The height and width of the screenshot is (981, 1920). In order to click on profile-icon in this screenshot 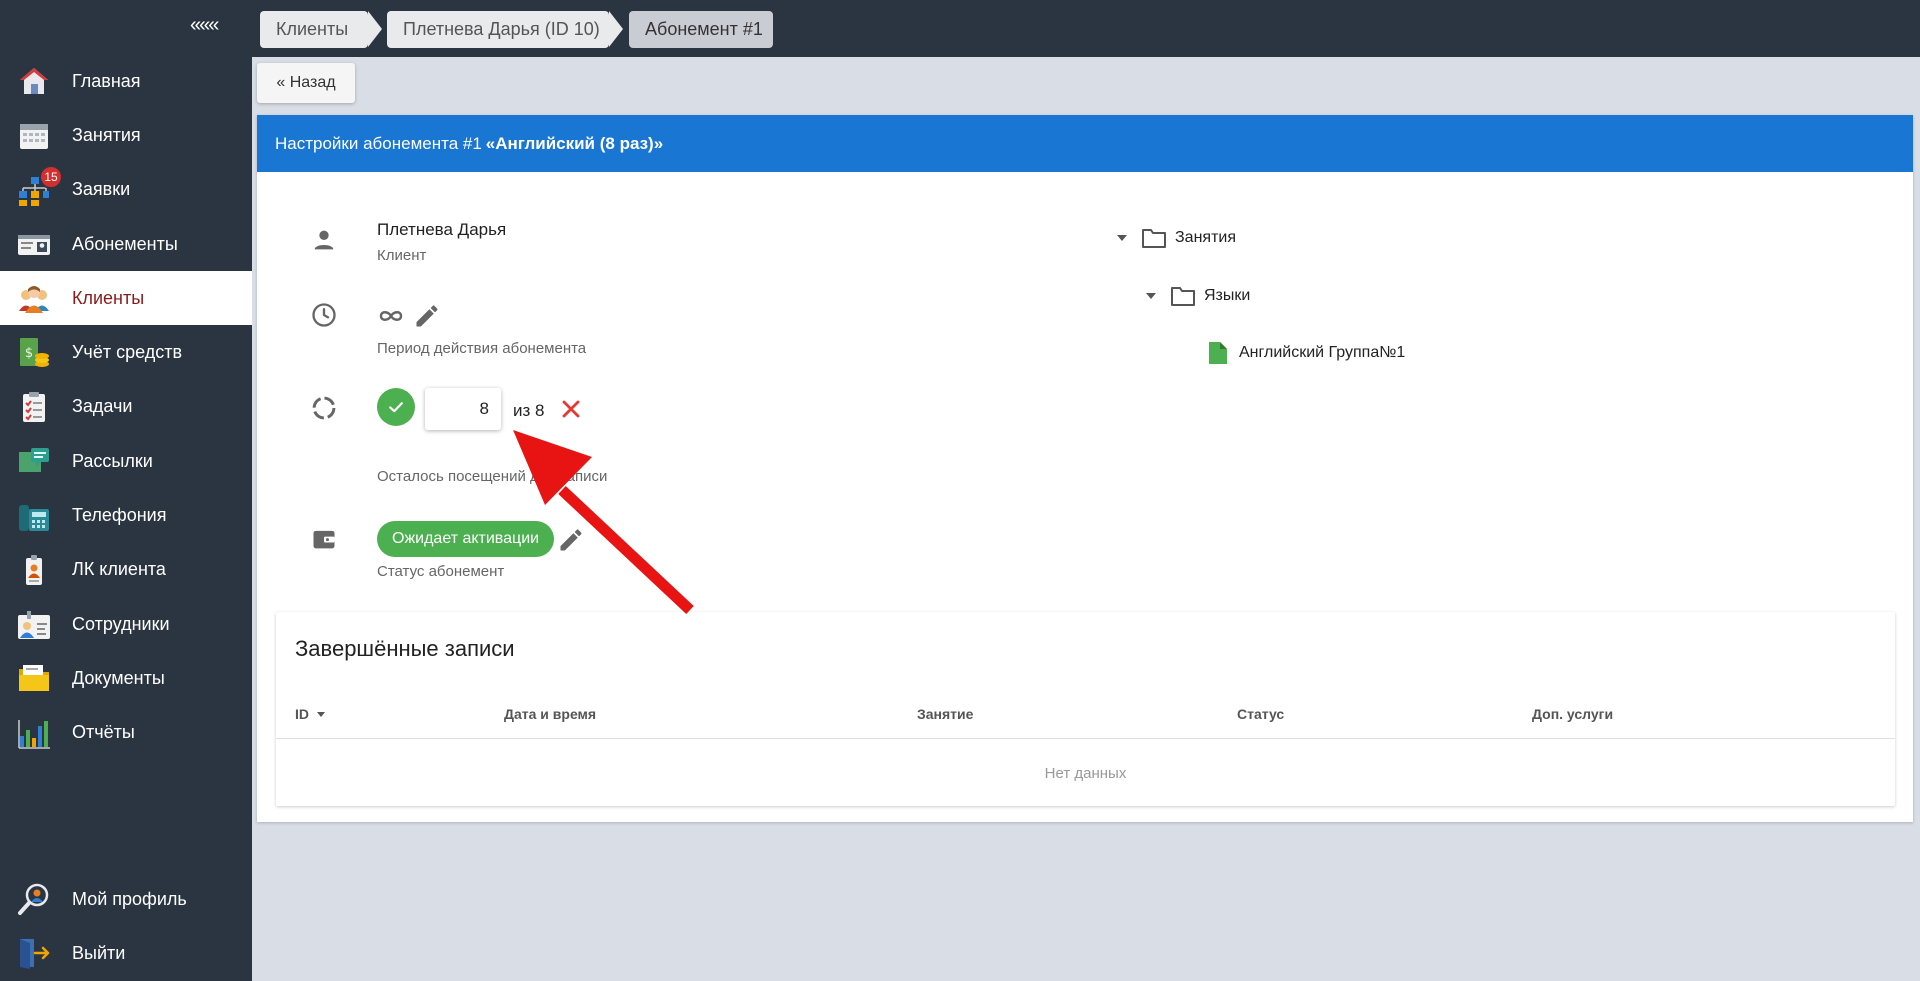, I will do `click(34, 899)`.